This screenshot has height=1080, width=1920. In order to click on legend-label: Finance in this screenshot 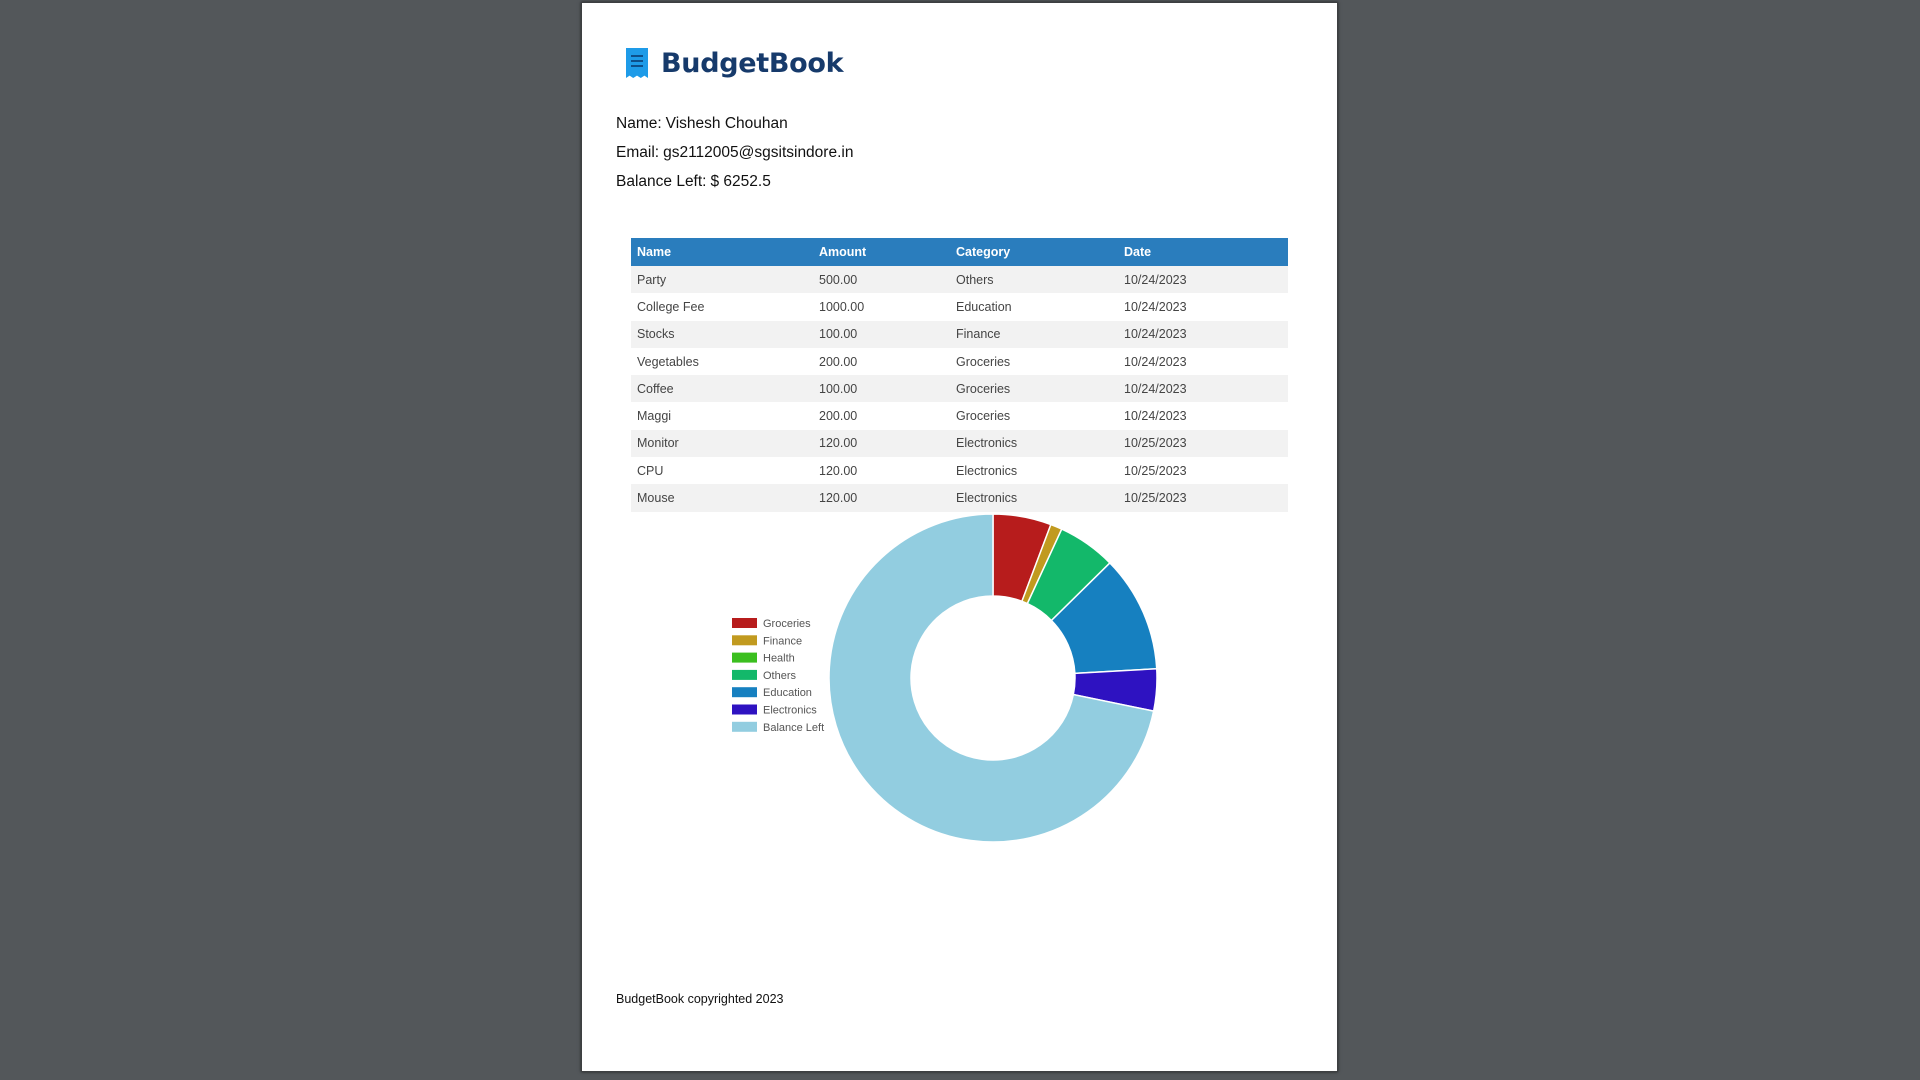, I will do `click(782, 641)`.